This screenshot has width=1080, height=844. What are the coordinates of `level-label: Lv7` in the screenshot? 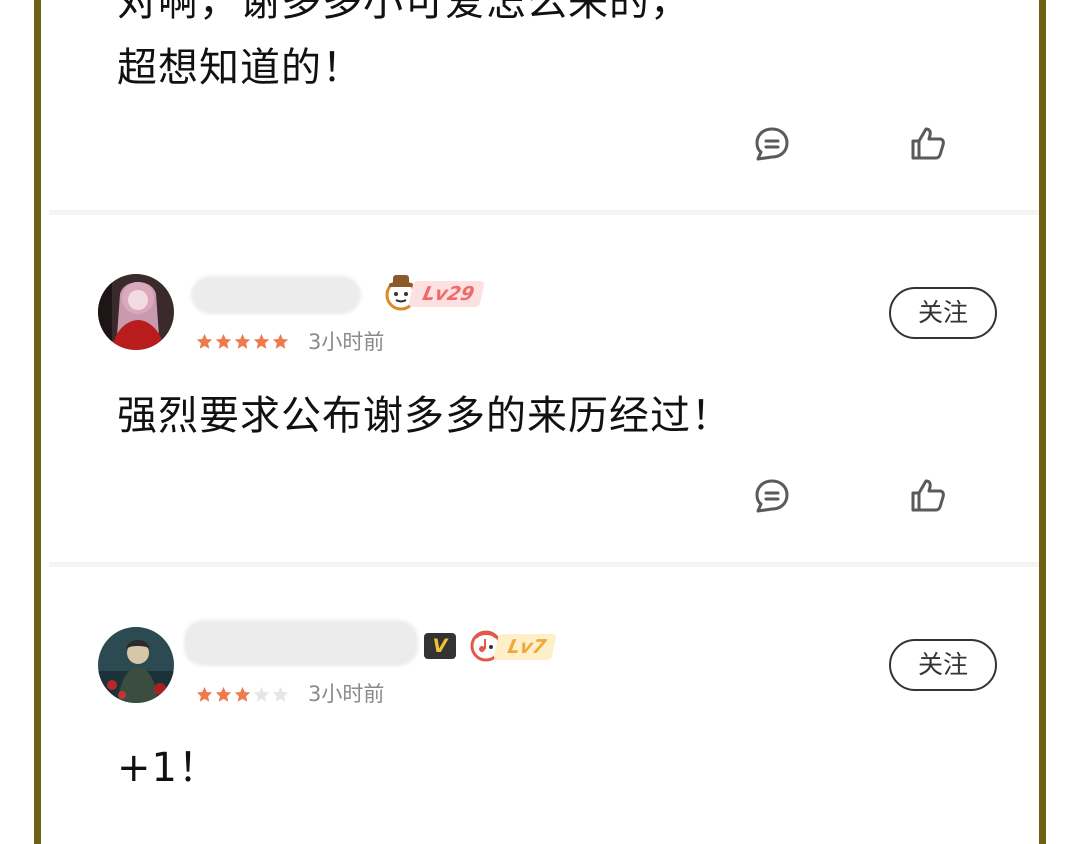 It's located at (525, 647).